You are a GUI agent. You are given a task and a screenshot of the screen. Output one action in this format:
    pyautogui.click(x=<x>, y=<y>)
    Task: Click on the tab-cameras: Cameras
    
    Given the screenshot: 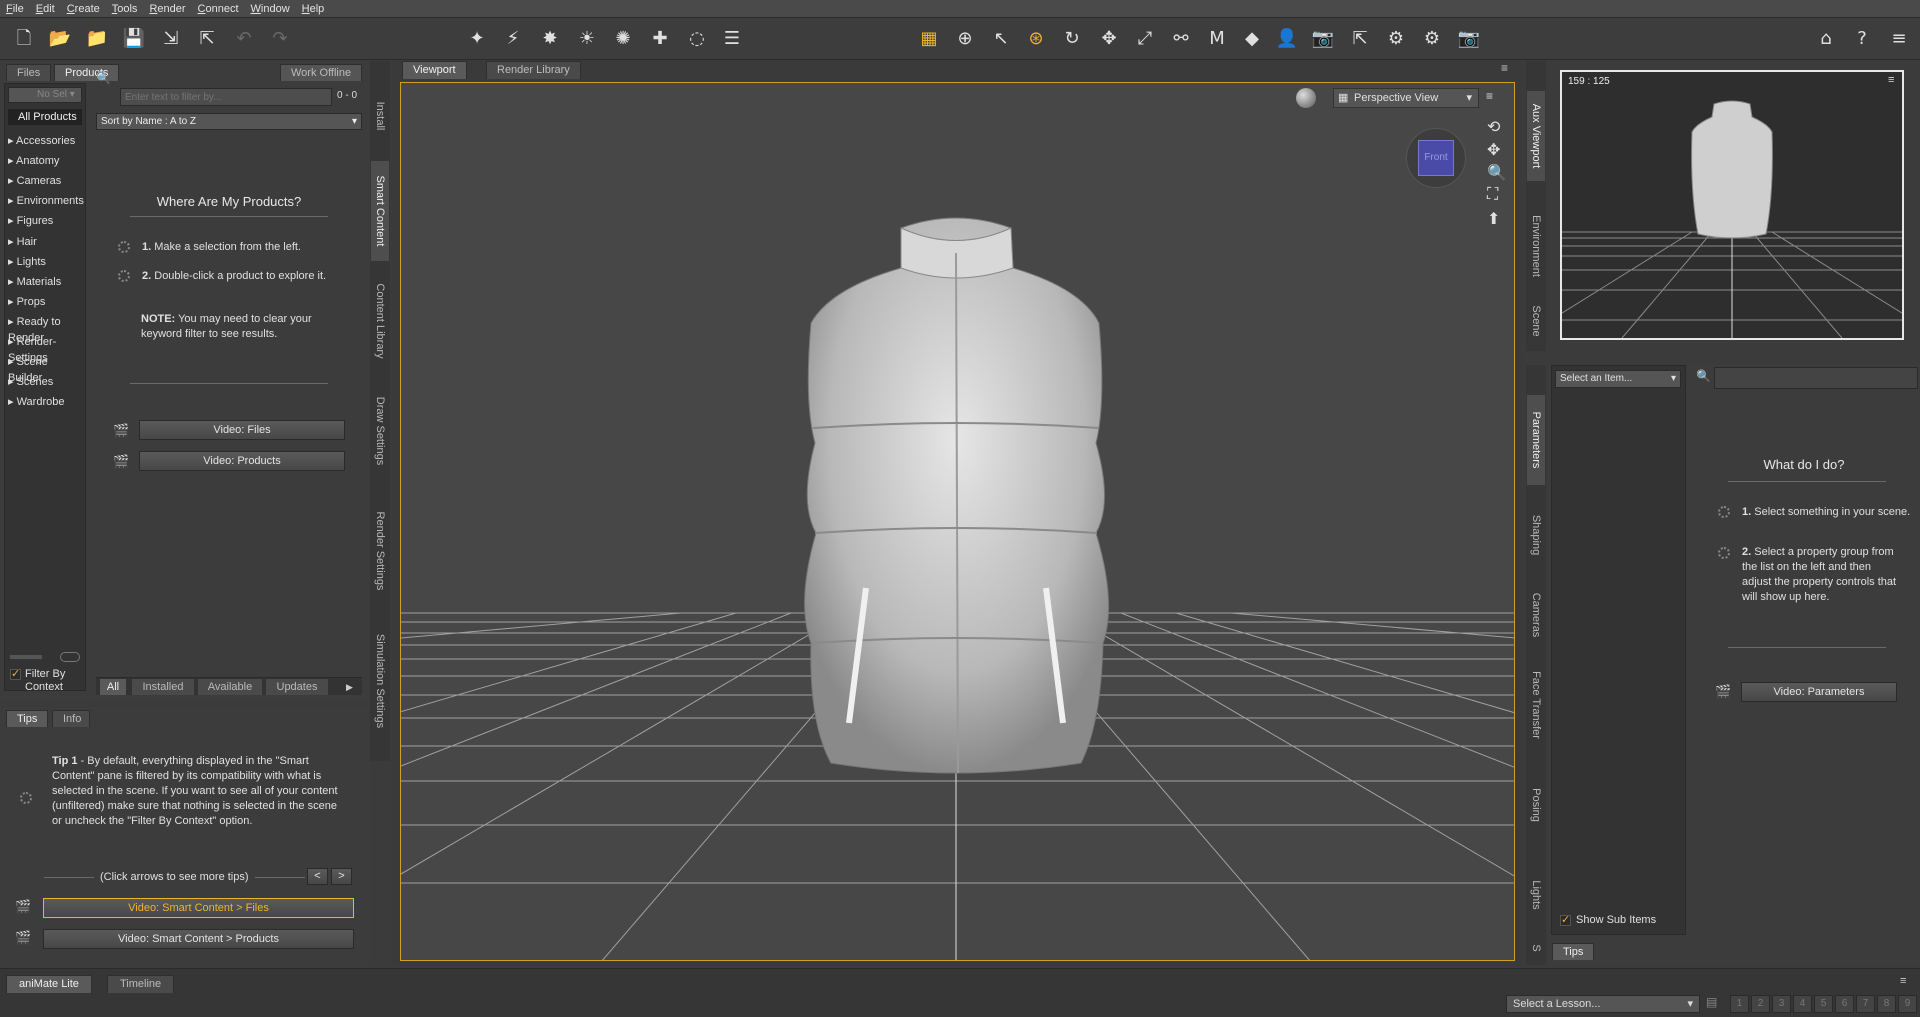 What is the action you would take?
    pyautogui.click(x=1536, y=615)
    